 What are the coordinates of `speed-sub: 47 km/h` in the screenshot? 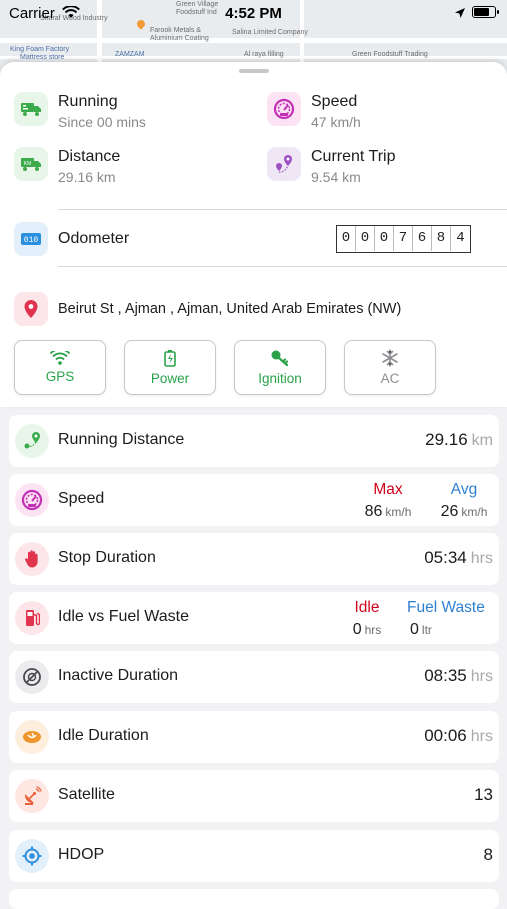 It's located at (336, 122).